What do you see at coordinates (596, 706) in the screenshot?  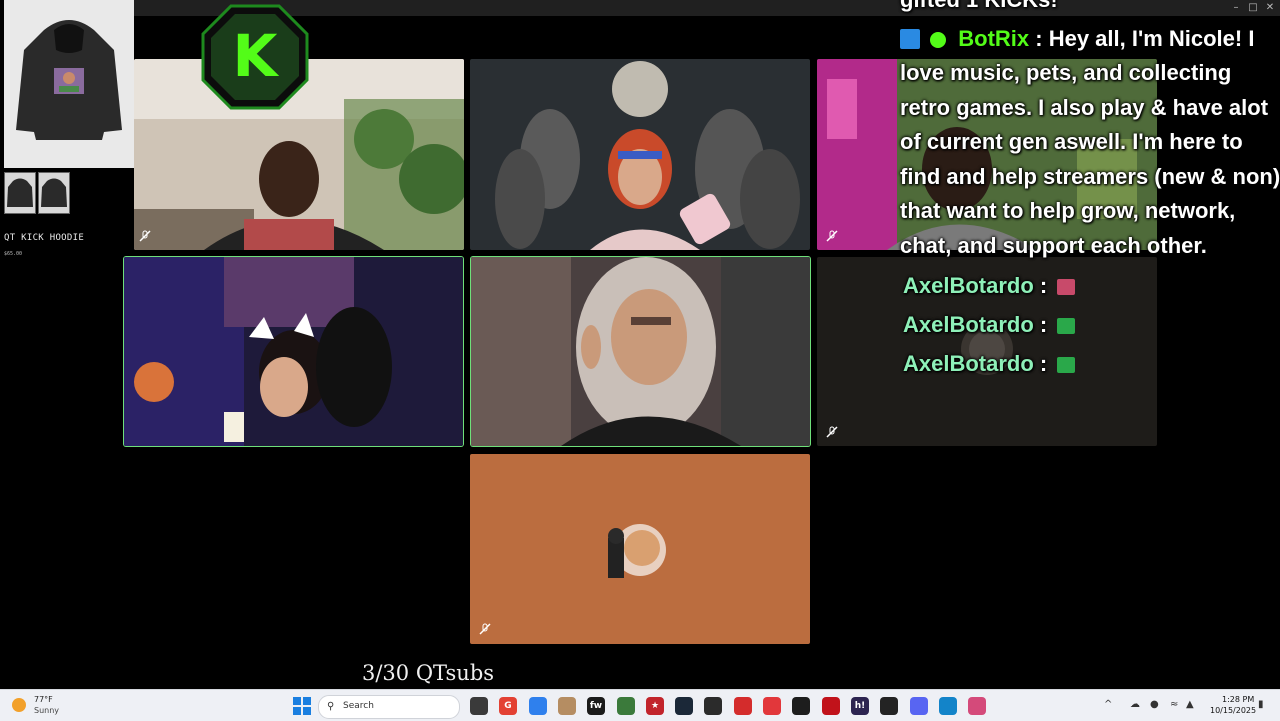 I see `fw-icon: fw` at bounding box center [596, 706].